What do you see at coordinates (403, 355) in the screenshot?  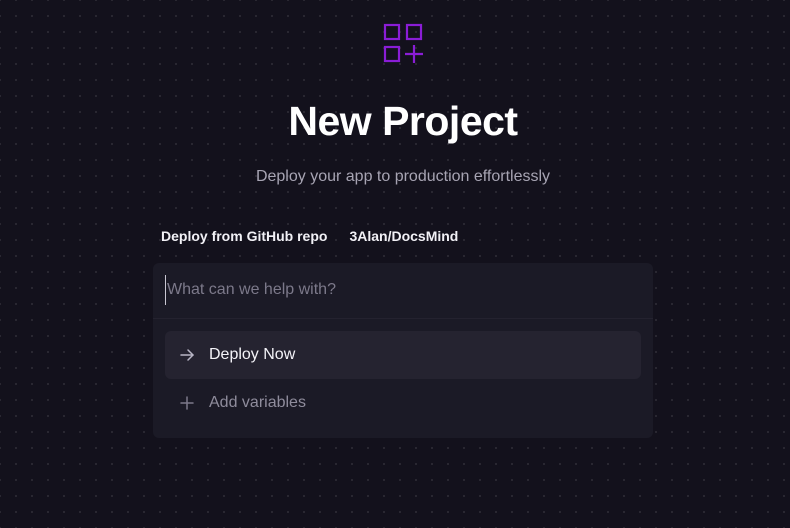 I see `deploy-now-button: Deploy Now` at bounding box center [403, 355].